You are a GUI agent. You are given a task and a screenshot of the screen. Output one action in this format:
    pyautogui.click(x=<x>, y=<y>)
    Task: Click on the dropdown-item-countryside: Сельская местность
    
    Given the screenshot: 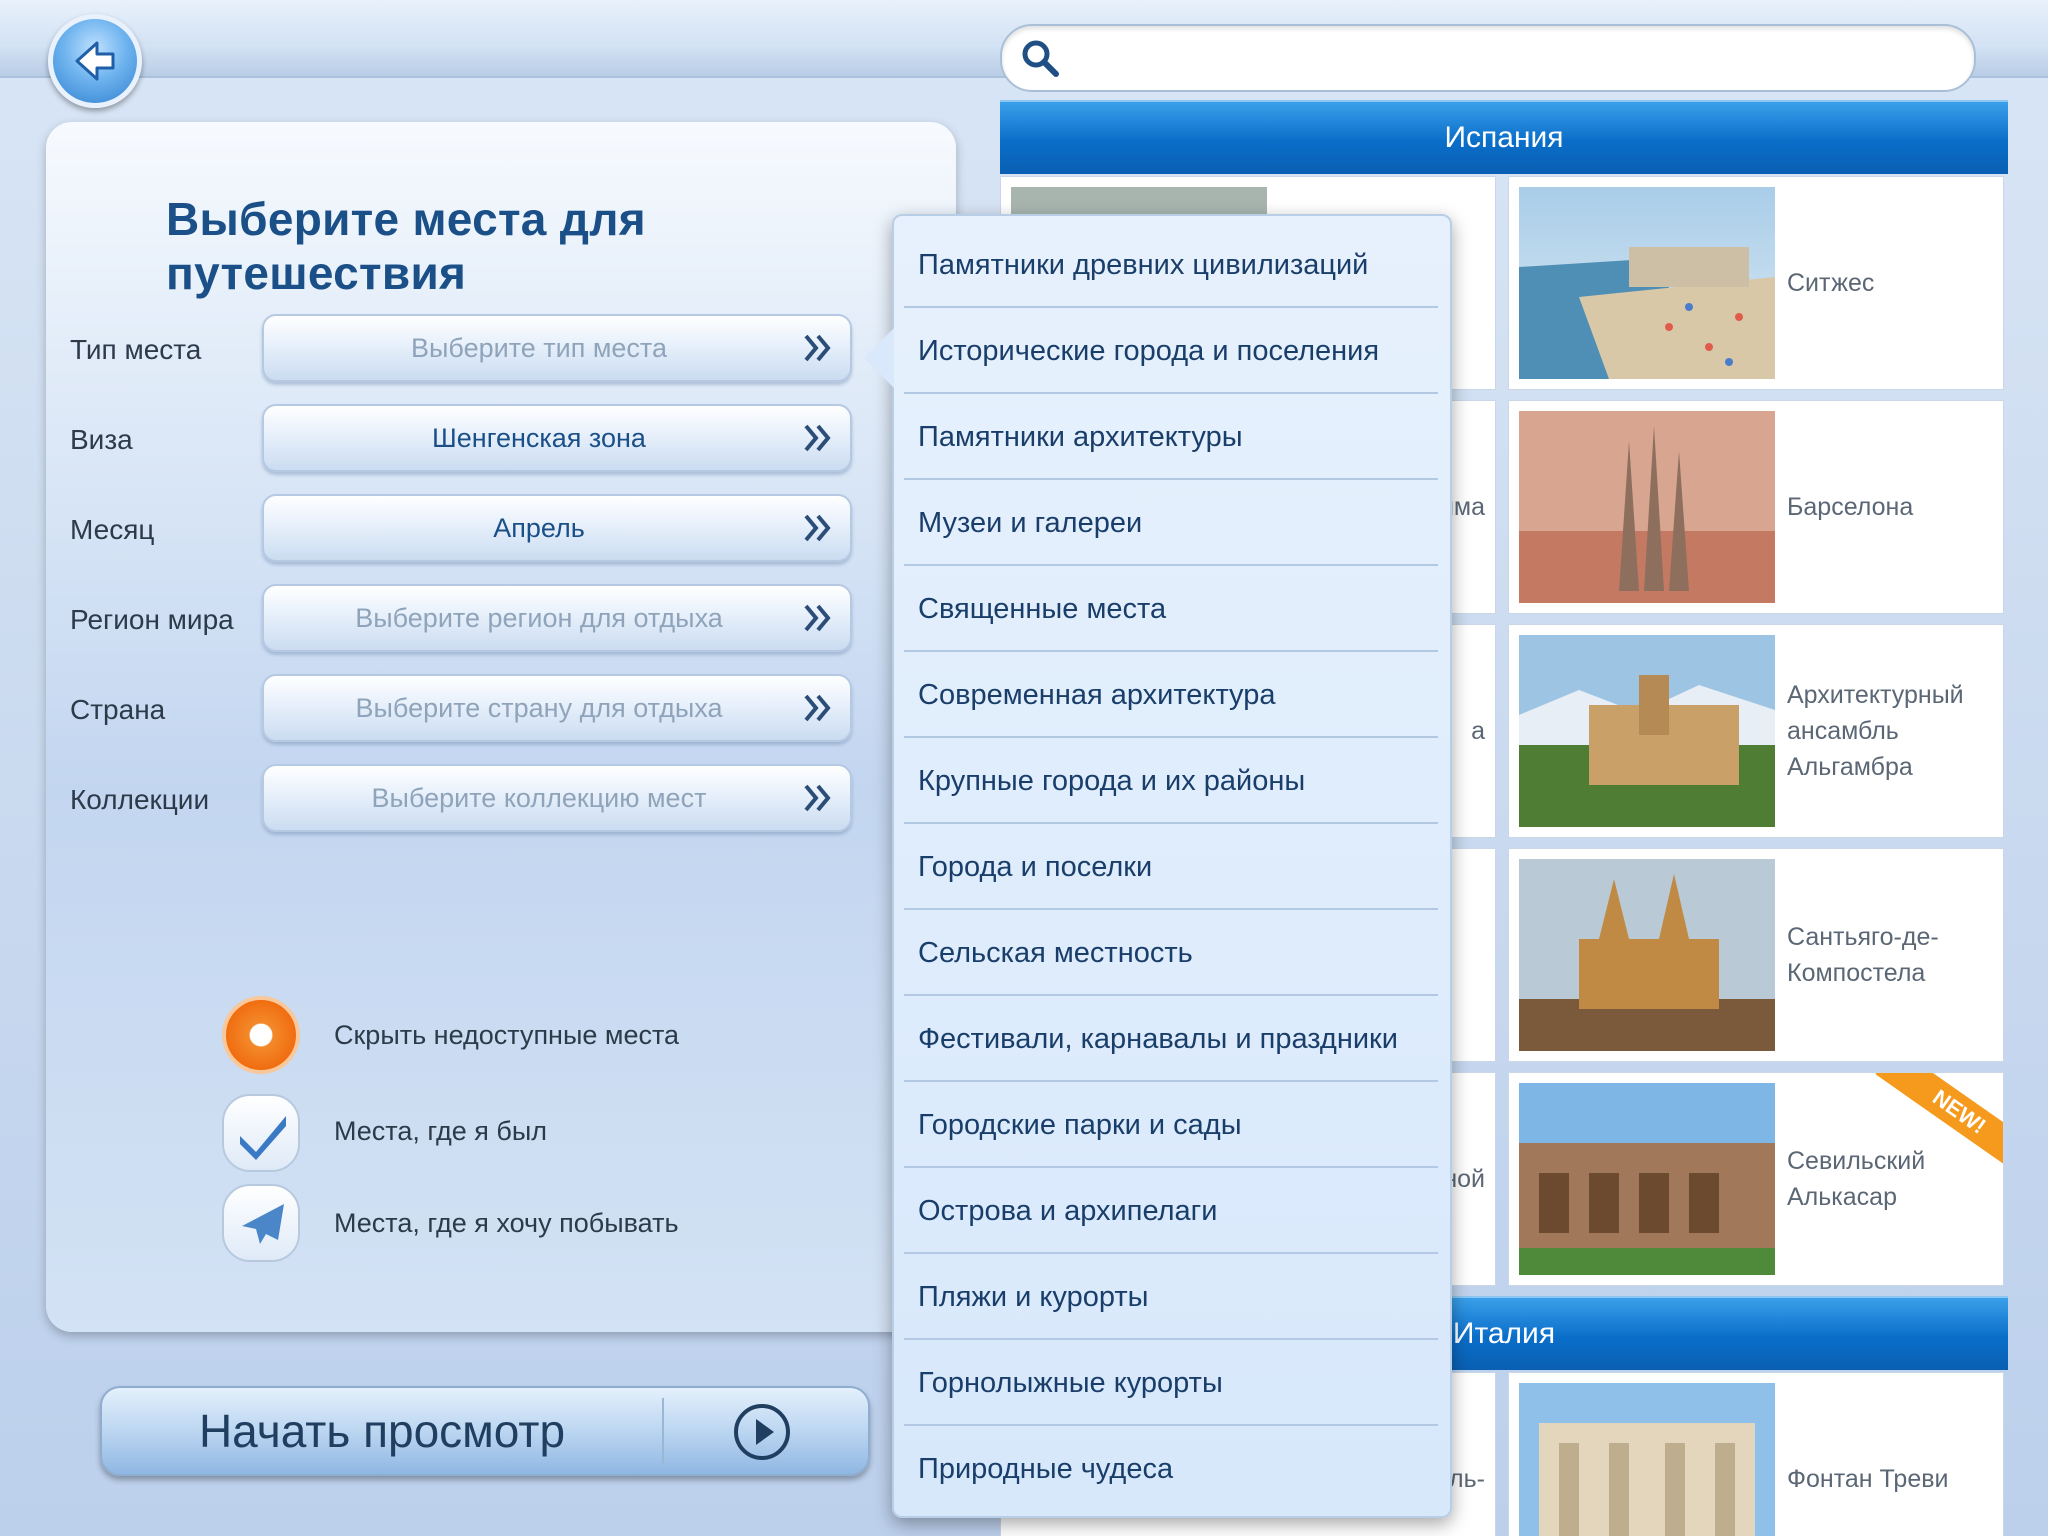 What is the action you would take?
    pyautogui.click(x=1171, y=953)
    